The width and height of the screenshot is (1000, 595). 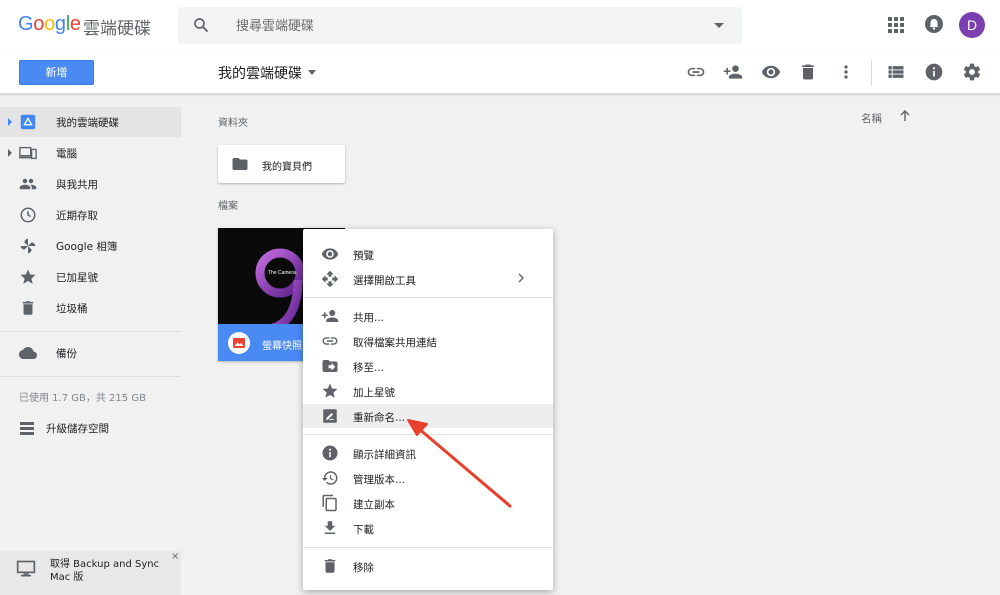 What do you see at coordinates (428, 528) in the screenshot?
I see `menu-item-download: 下載` at bounding box center [428, 528].